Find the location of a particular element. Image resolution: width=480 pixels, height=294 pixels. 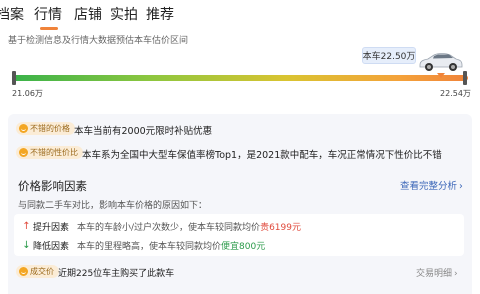

tab-bar: 档案 行情 店铺 实拍 推荐 is located at coordinates (240, 15).